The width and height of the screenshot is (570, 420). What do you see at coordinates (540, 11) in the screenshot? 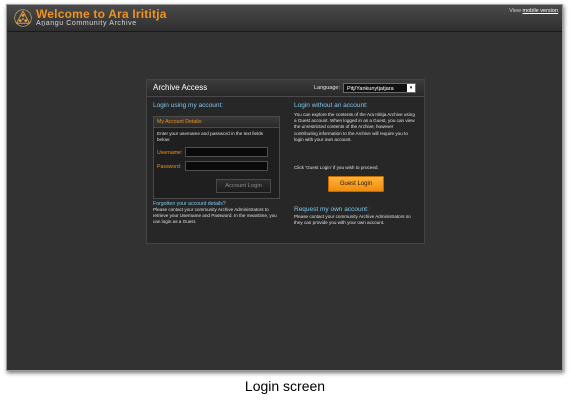
I see `mobile-version-link: mobile version` at bounding box center [540, 11].